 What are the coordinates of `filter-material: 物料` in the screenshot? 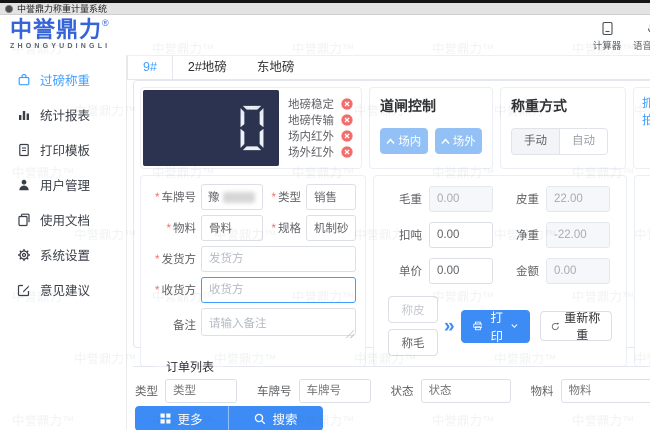 It's located at (590, 391).